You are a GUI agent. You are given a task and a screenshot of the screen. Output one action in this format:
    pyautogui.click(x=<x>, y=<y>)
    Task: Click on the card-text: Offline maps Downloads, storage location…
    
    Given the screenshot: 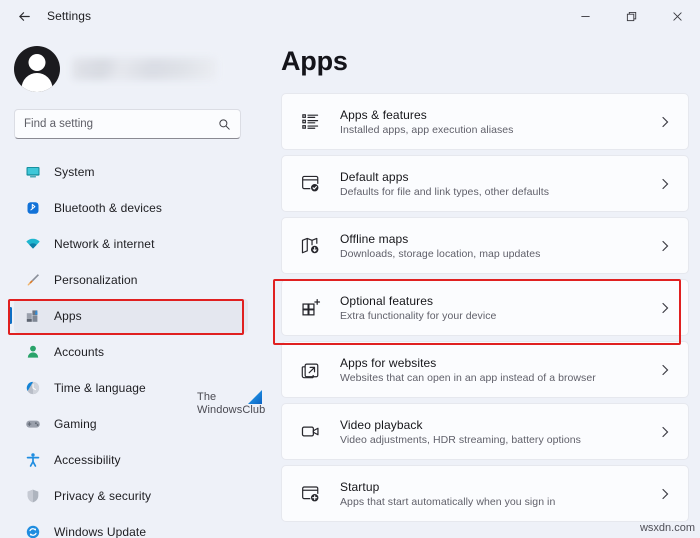 What is the action you would take?
    pyautogui.click(x=499, y=246)
    